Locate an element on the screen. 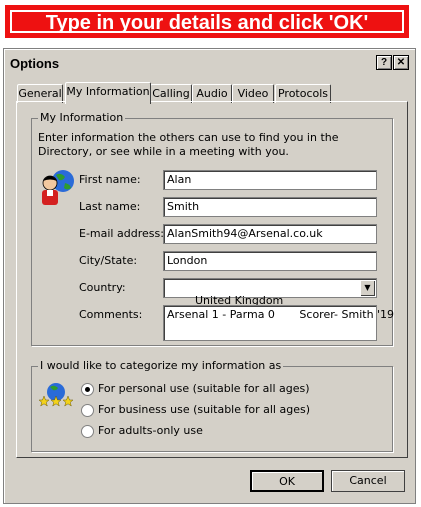  city-label: City/State: is located at coordinates (108, 260).